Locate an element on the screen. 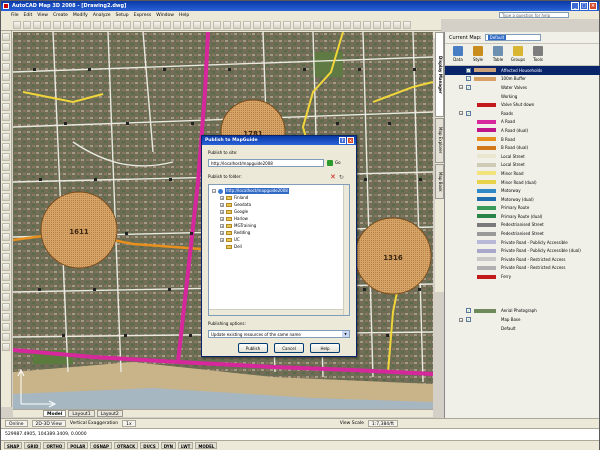 This screenshot has width=600, height=450. menu-window: Window is located at coordinates (165, 15).